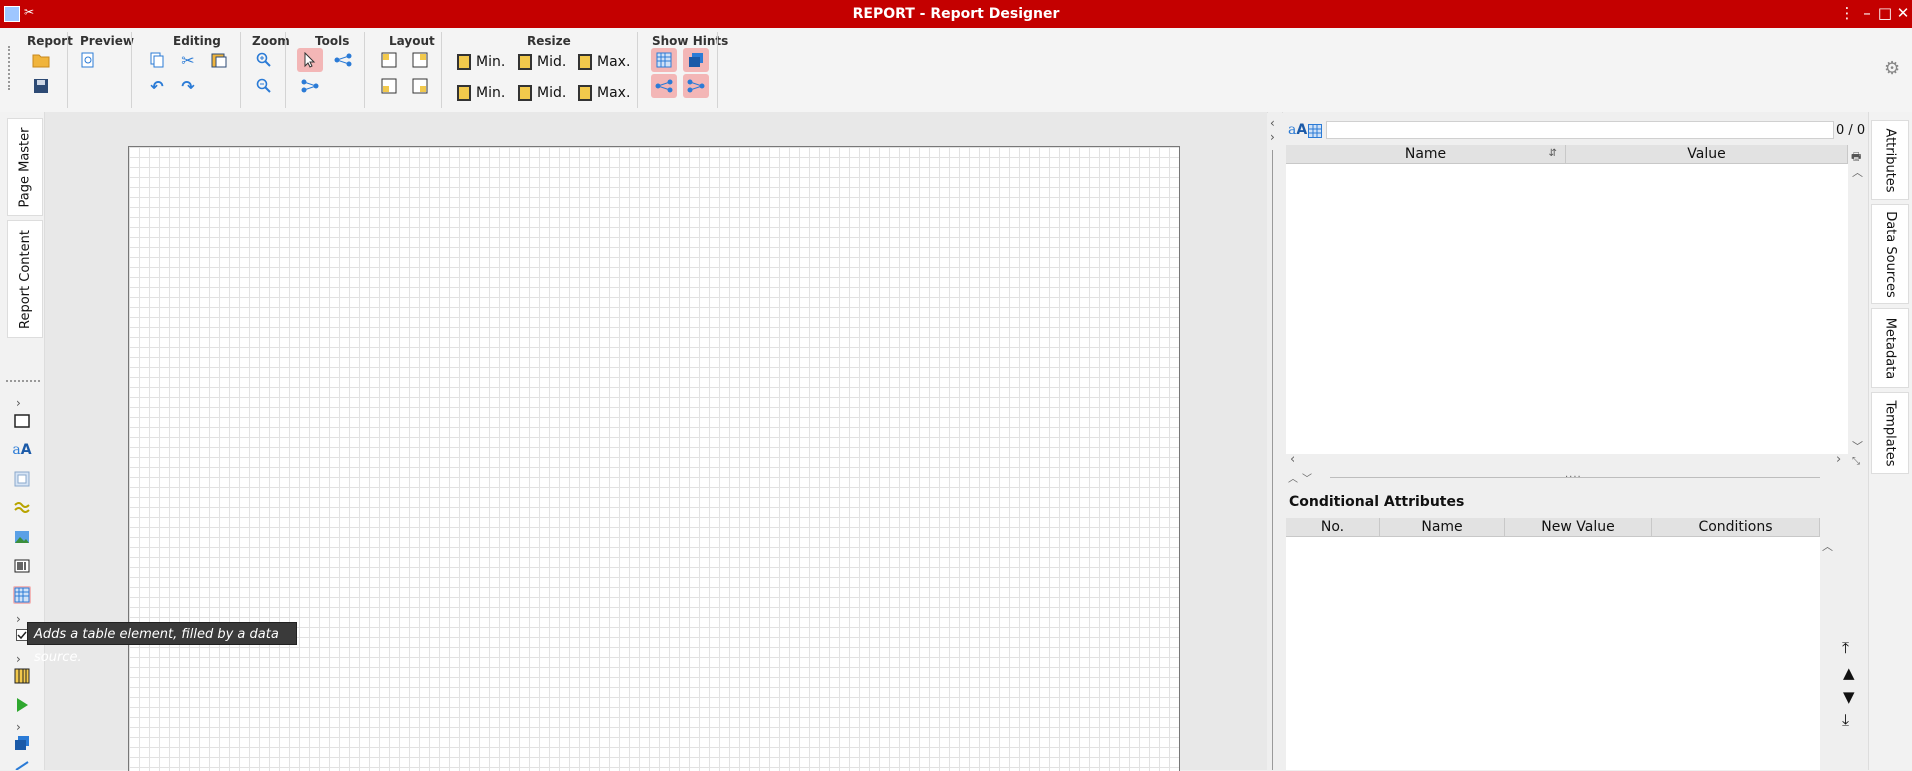  Describe the element at coordinates (188, 60) in the screenshot. I see `cut-icon: ✂` at that location.